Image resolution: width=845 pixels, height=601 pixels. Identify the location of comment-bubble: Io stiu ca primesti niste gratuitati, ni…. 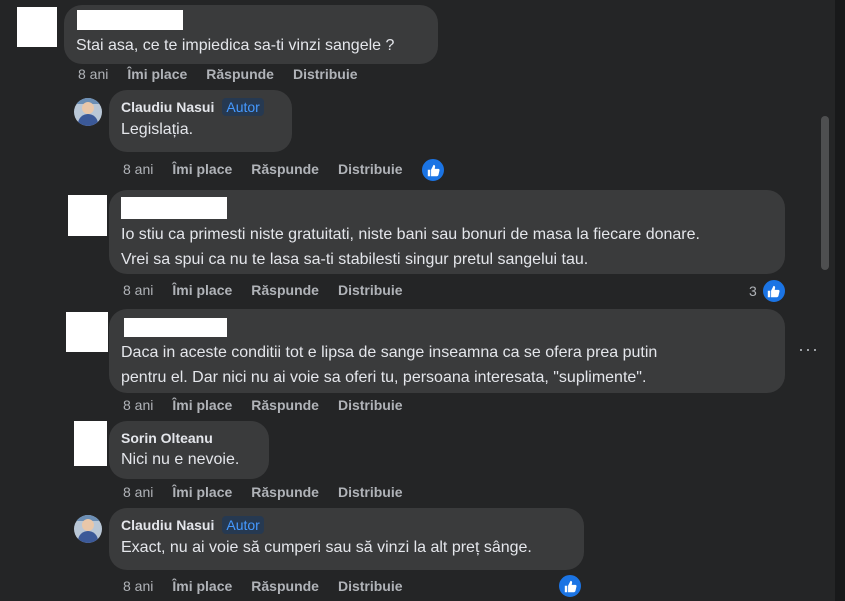
(447, 232).